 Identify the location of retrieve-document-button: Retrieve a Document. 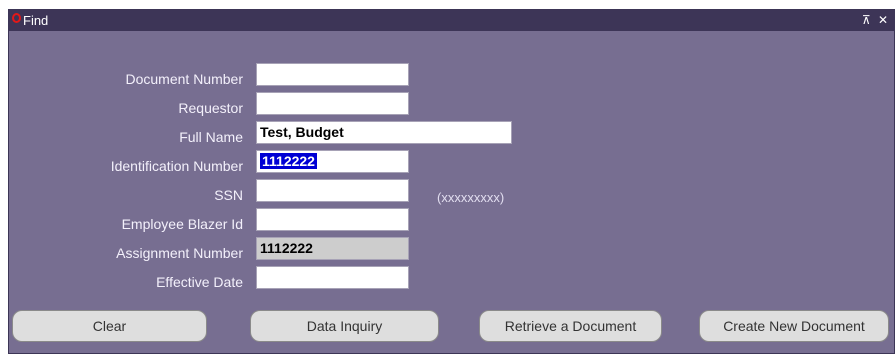
(570, 326).